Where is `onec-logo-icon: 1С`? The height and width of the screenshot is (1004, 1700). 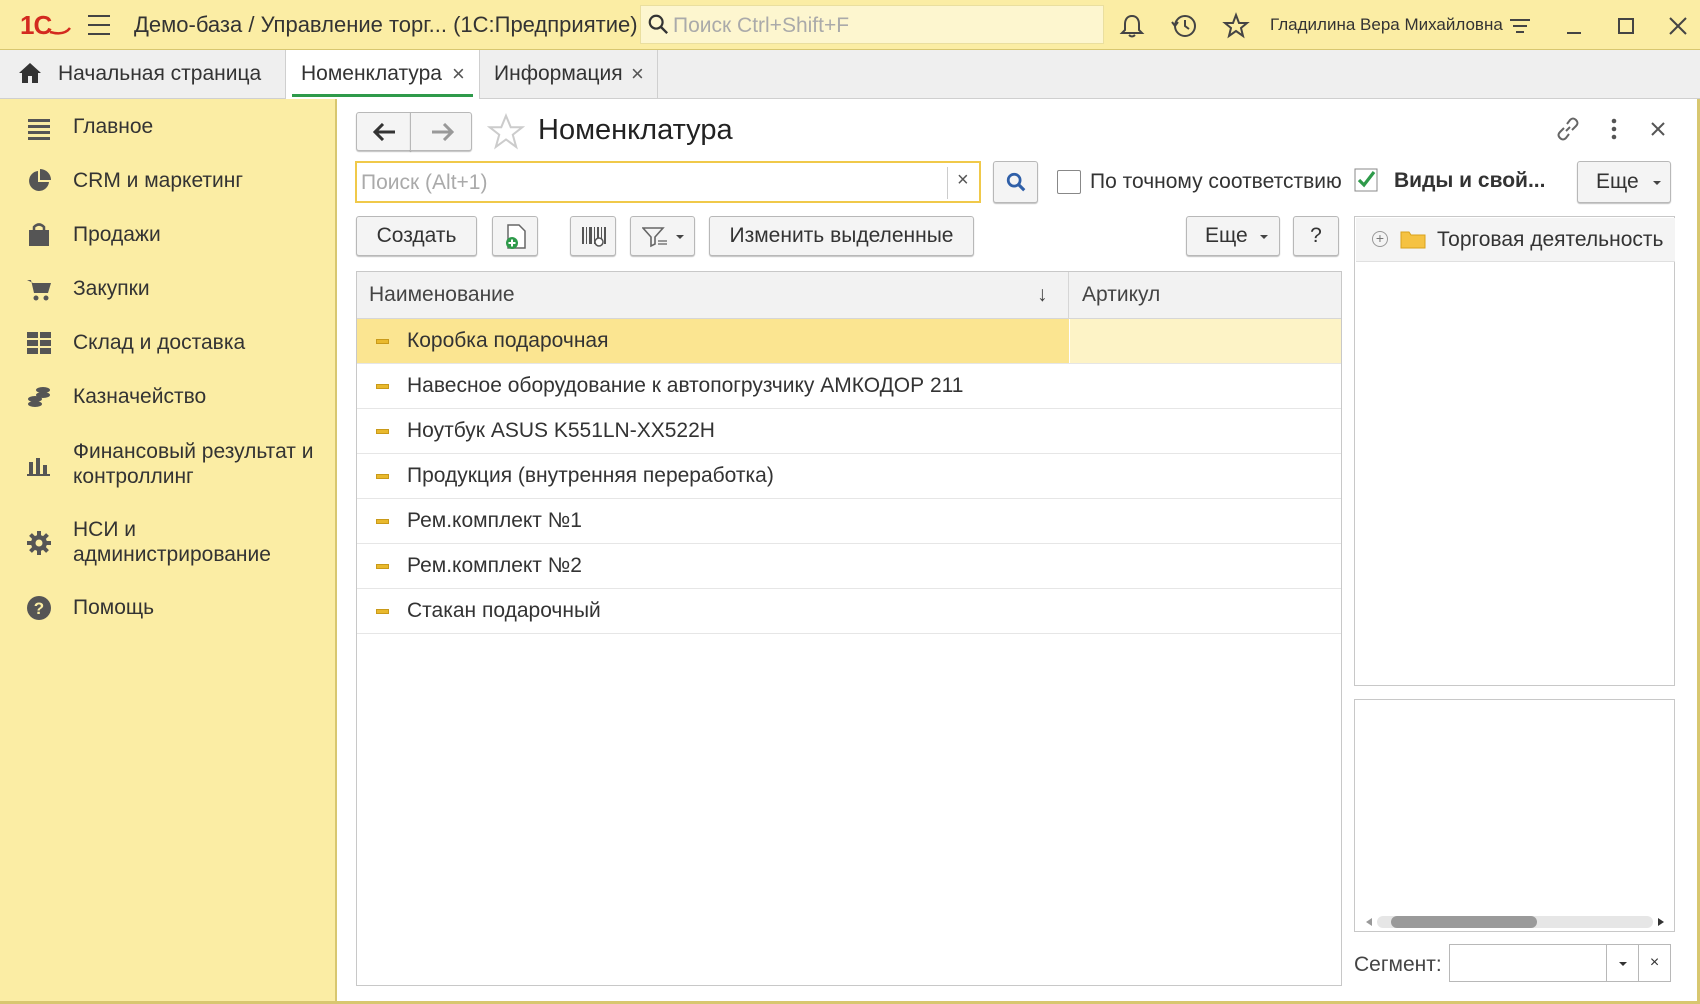 onec-logo-icon: 1С is located at coordinates (45, 25).